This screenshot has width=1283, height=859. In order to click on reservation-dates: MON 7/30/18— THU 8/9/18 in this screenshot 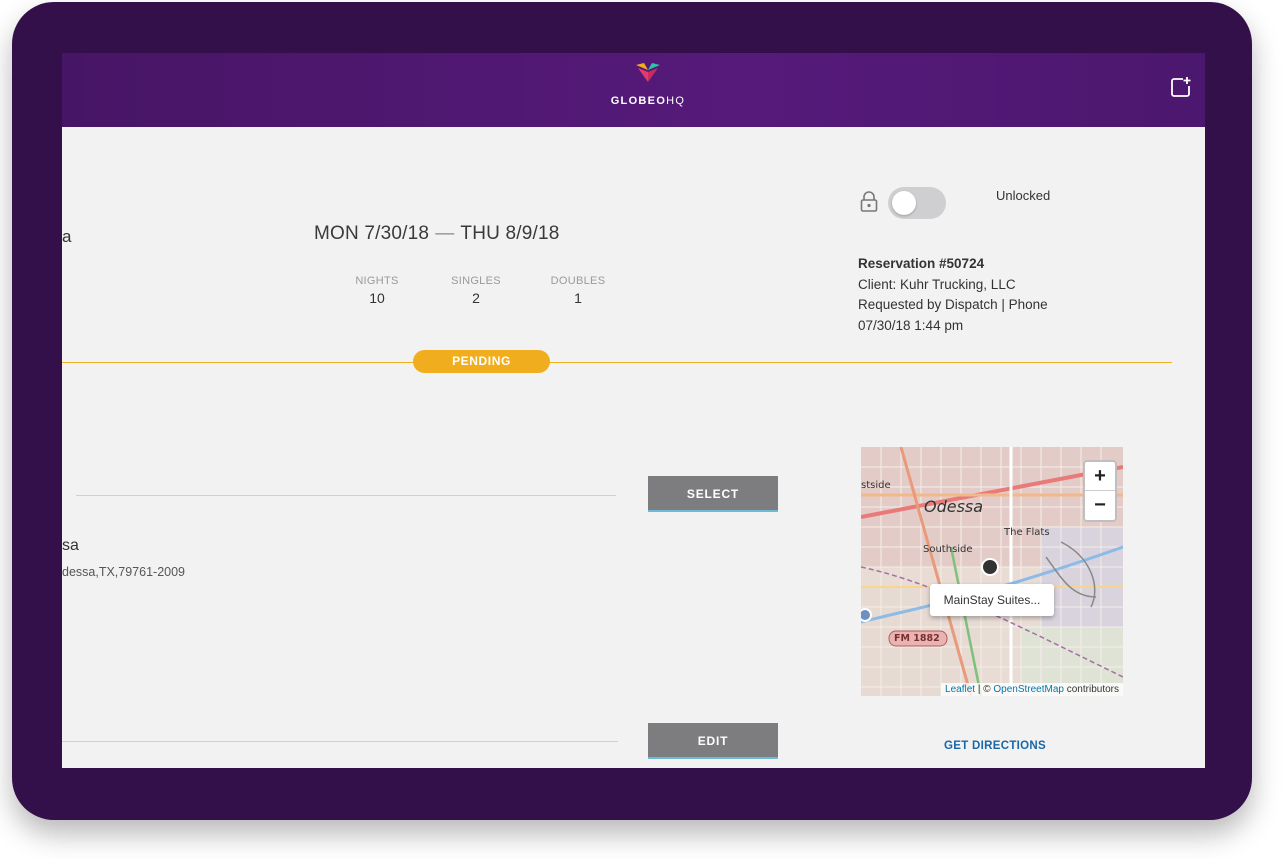, I will do `click(474, 234)`.